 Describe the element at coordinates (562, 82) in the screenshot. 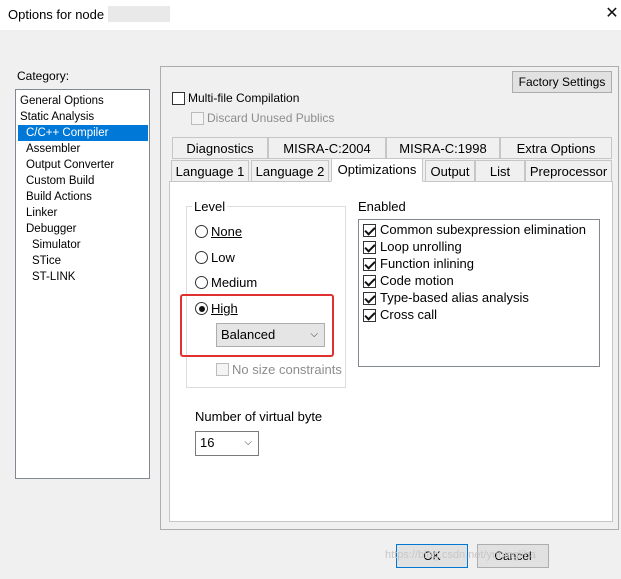

I see `factory-settings-button: Factory Settings` at that location.